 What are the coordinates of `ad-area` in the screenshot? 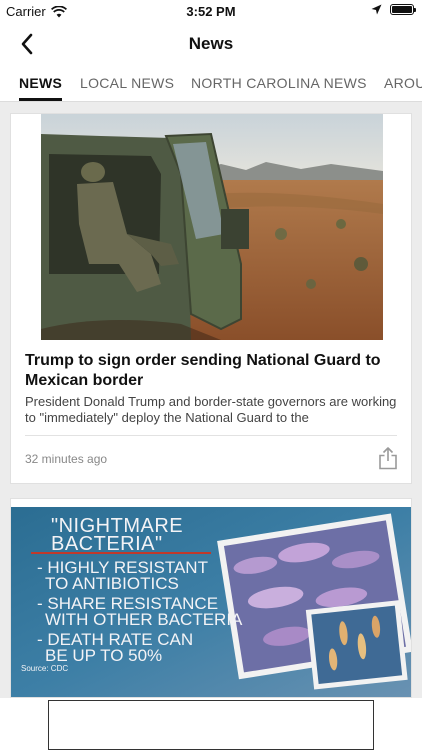 It's located at (211, 724).